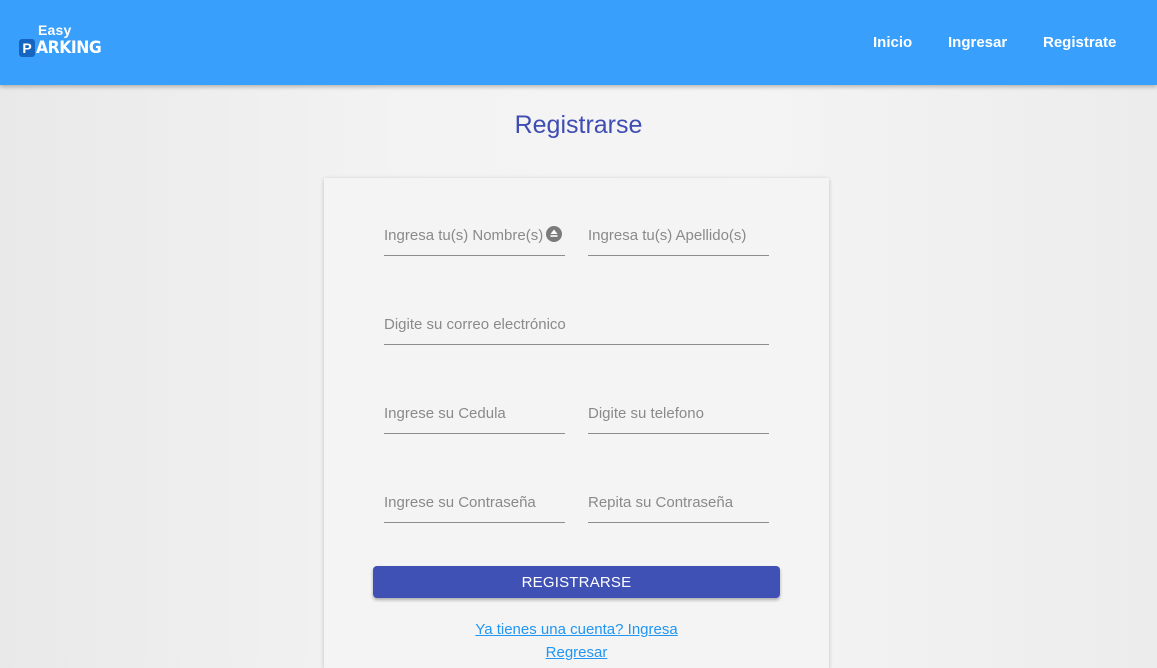 This screenshot has width=1157, height=668. I want to click on cedula-input, so click(474, 413).